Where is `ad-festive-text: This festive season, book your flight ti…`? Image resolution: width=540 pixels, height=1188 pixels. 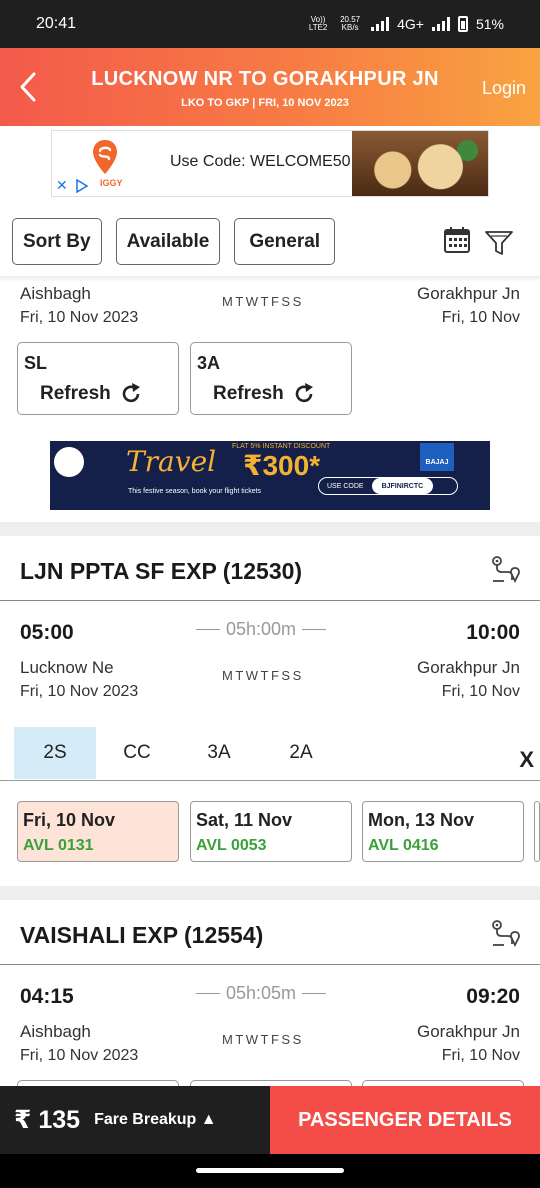 ad-festive-text: This festive season, book your flight ti… is located at coordinates (195, 491).